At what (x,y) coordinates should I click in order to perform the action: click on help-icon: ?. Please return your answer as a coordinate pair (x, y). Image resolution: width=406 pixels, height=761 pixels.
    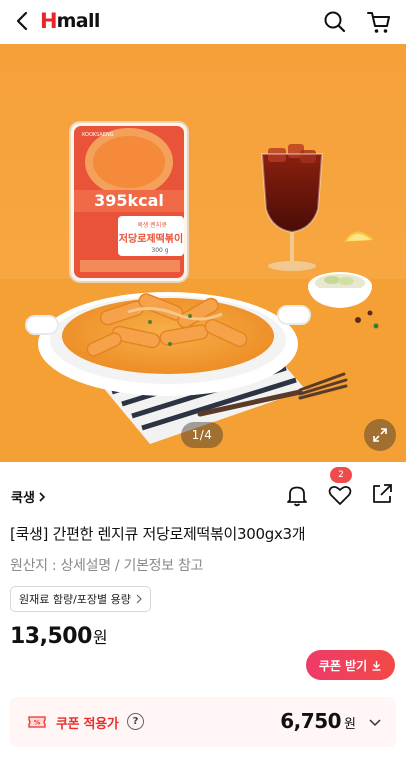
    Looking at the image, I should click on (135, 721).